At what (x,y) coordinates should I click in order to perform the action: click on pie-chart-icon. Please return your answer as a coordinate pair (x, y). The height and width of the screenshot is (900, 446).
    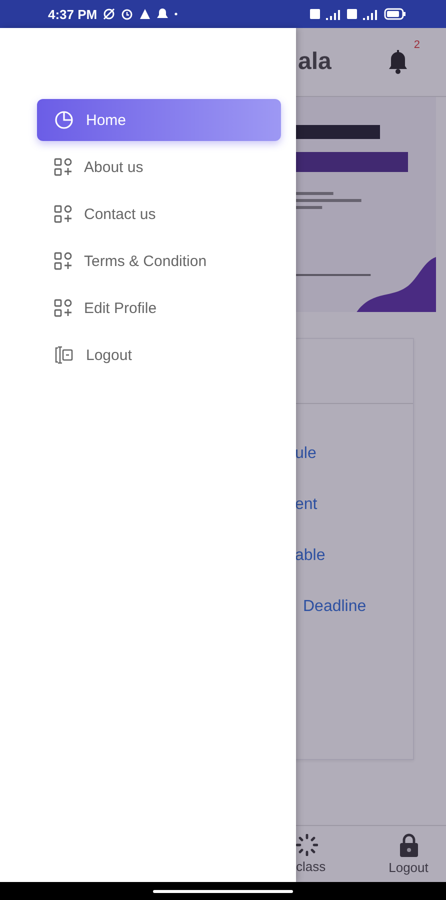
    Looking at the image, I should click on (64, 120).